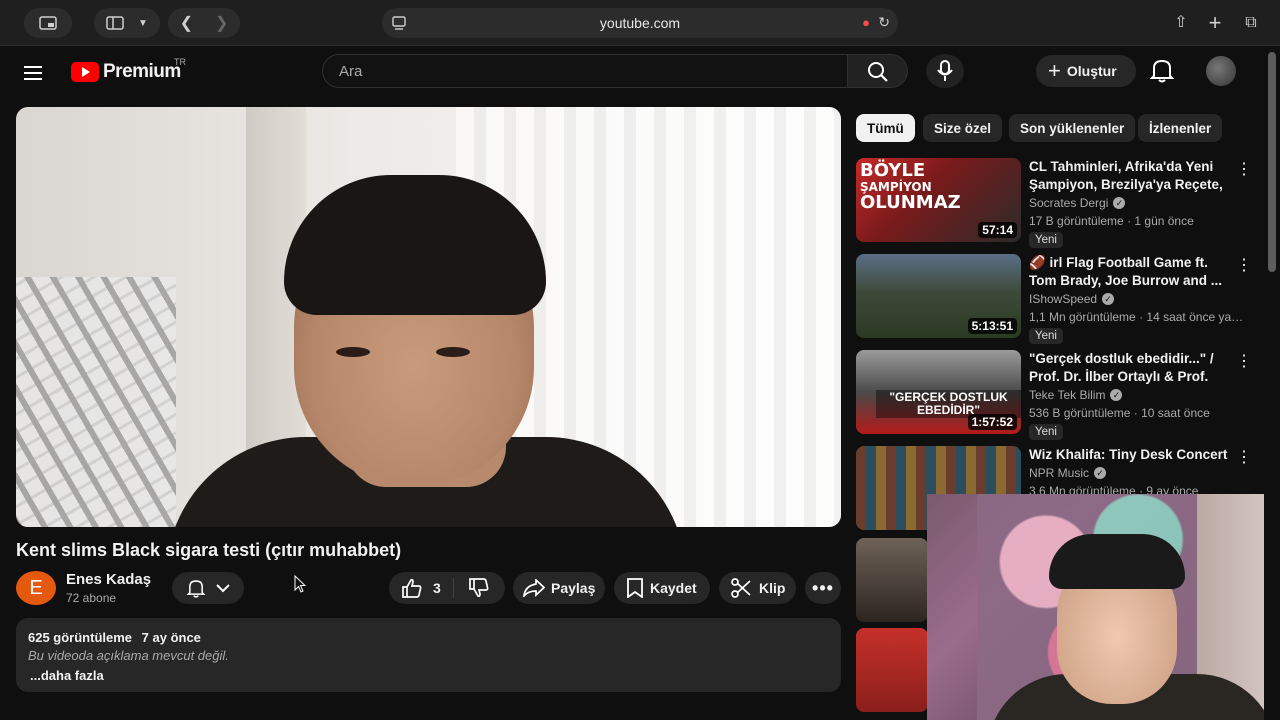  Describe the element at coordinates (1119, 413) in the screenshot. I see `recommendation-meta: 536 B görüntüleme · 10 saat önce` at that location.